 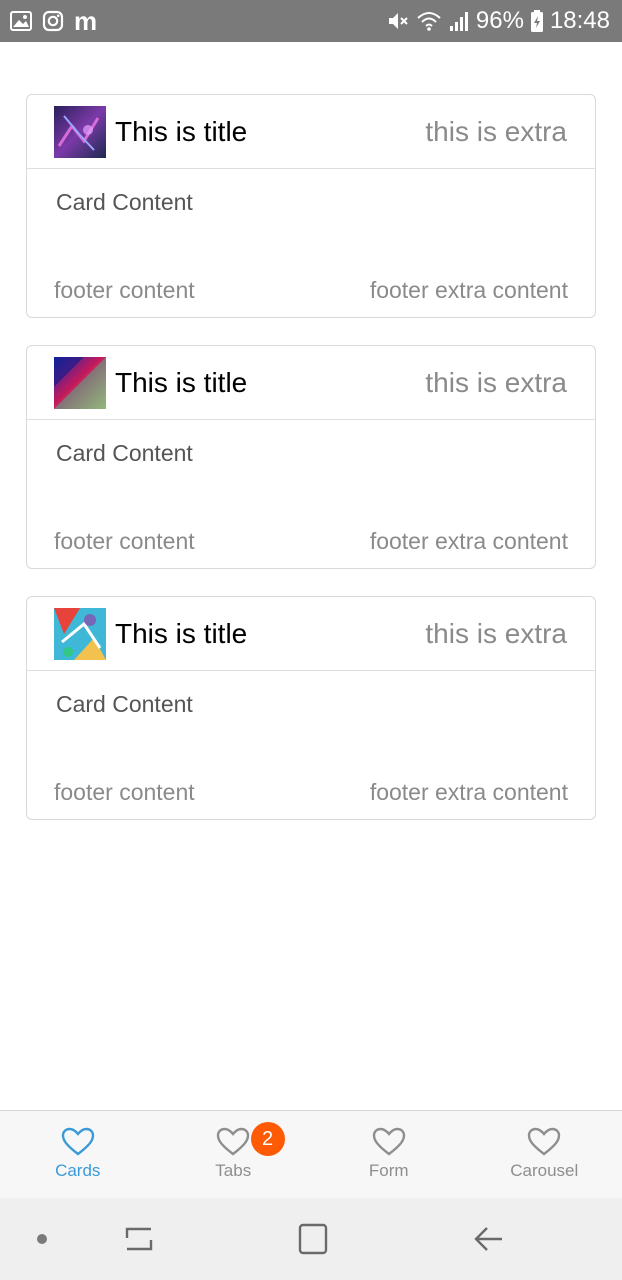 What do you see at coordinates (579, 20) in the screenshot?
I see `clock: 18:48` at bounding box center [579, 20].